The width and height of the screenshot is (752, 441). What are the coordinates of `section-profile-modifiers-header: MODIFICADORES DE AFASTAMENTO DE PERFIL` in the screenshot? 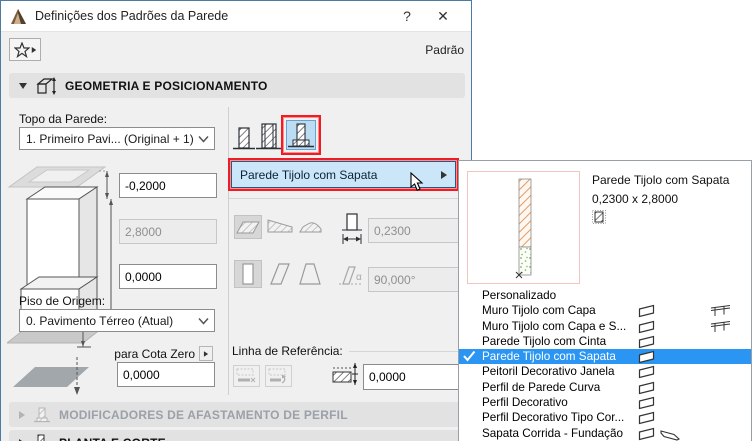 It's located at (237, 414).